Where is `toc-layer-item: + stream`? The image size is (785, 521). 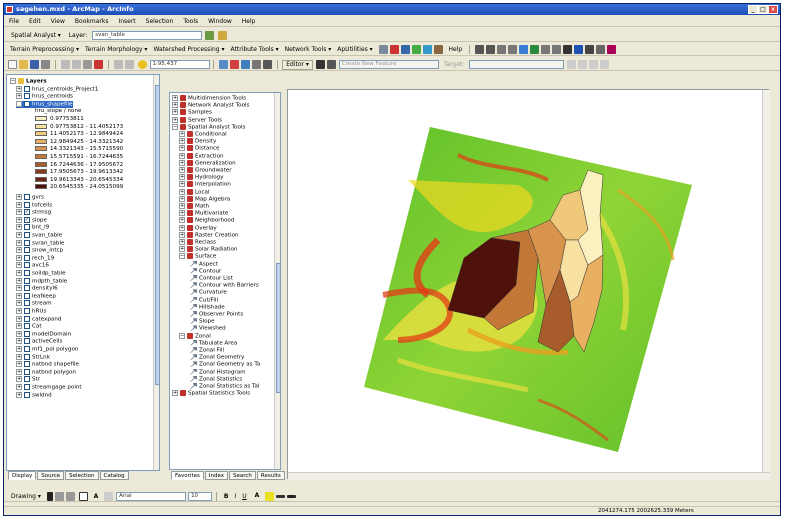 toc-layer-item: + stream is located at coordinates (34, 304).